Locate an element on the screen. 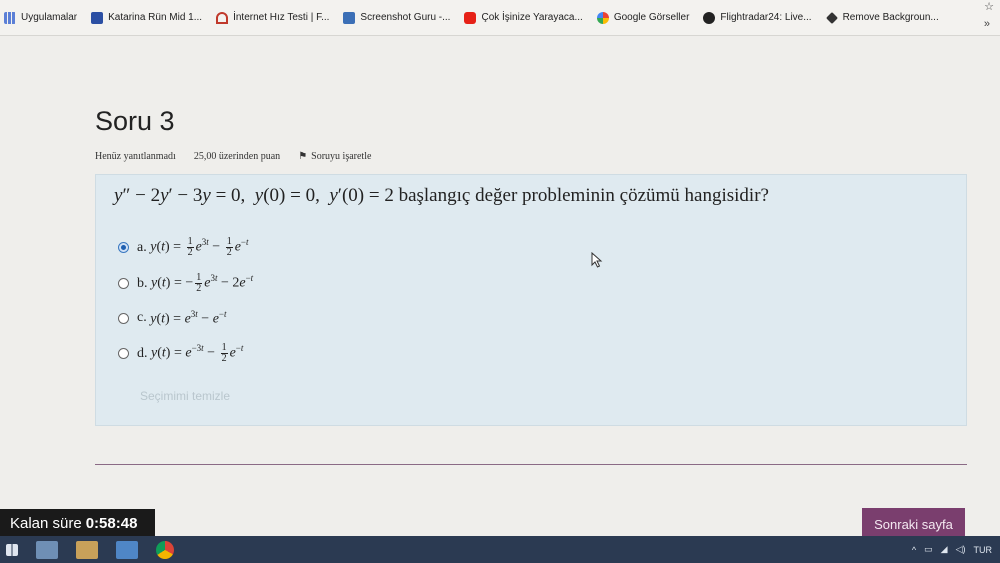  remaining-time-badge: Kalan süre 0:58:48 is located at coordinates (77, 523).